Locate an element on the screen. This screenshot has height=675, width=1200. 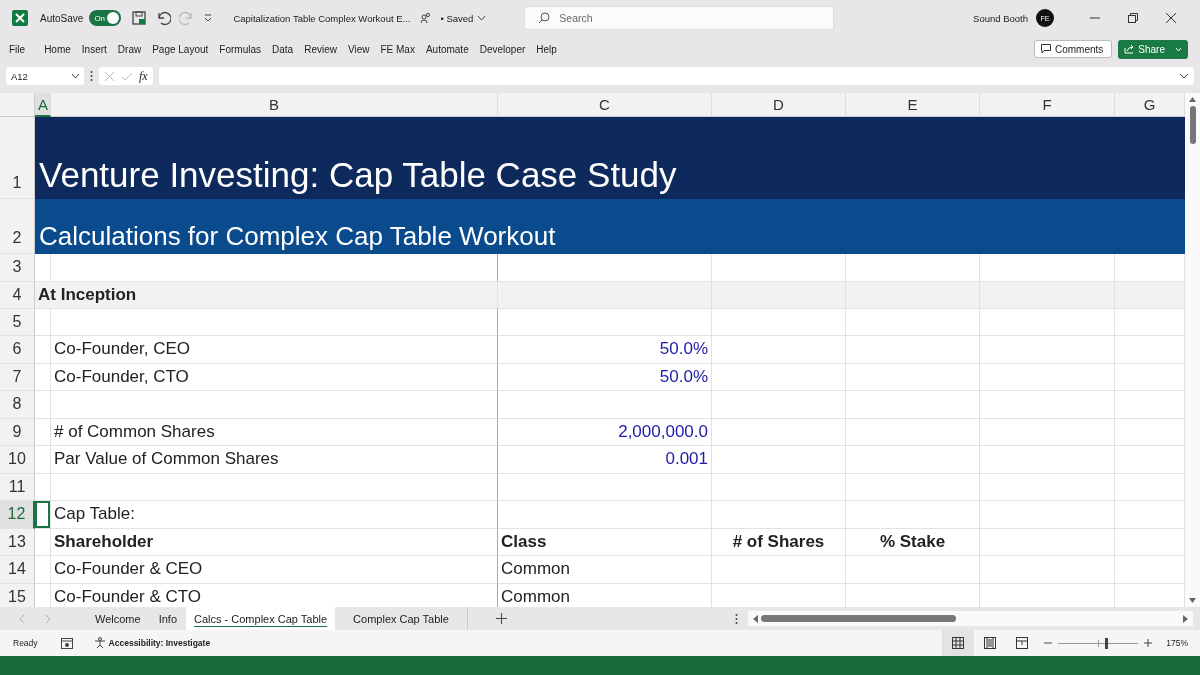
people-icon is located at coordinates (426, 18).